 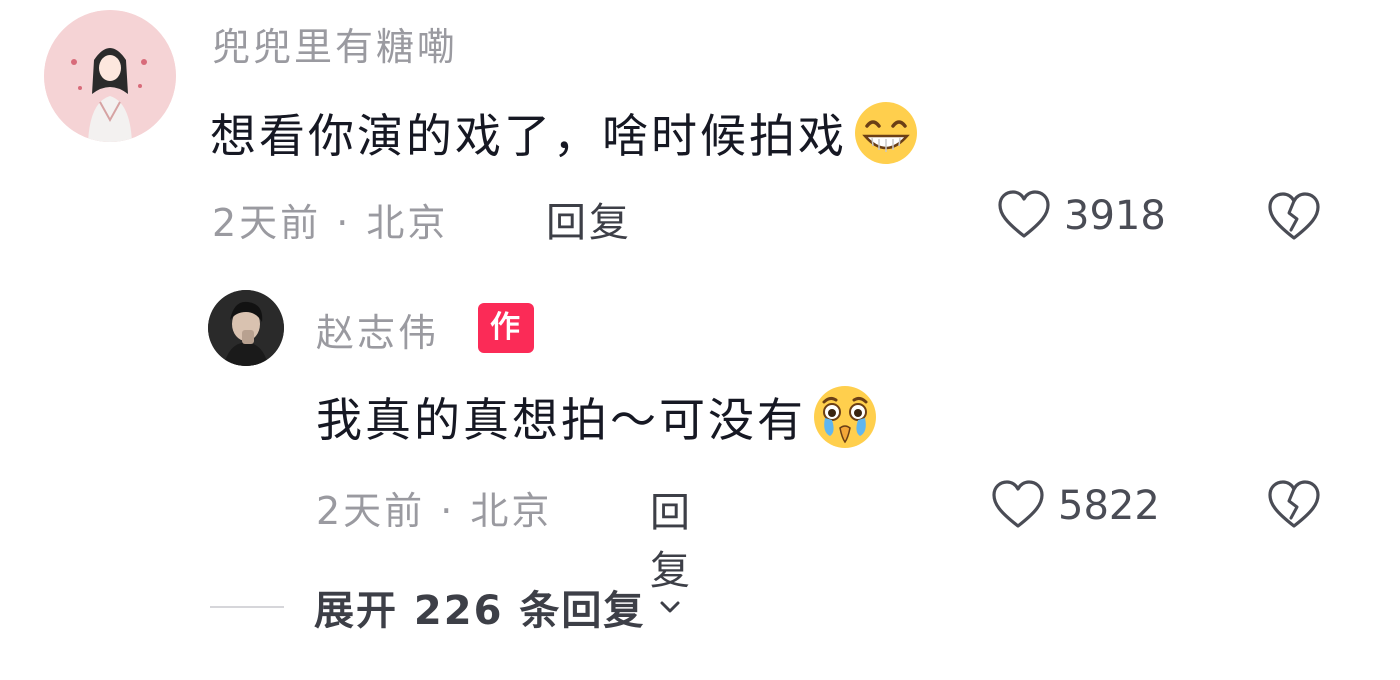 I want to click on like-count: 3918, so click(x=1115, y=216).